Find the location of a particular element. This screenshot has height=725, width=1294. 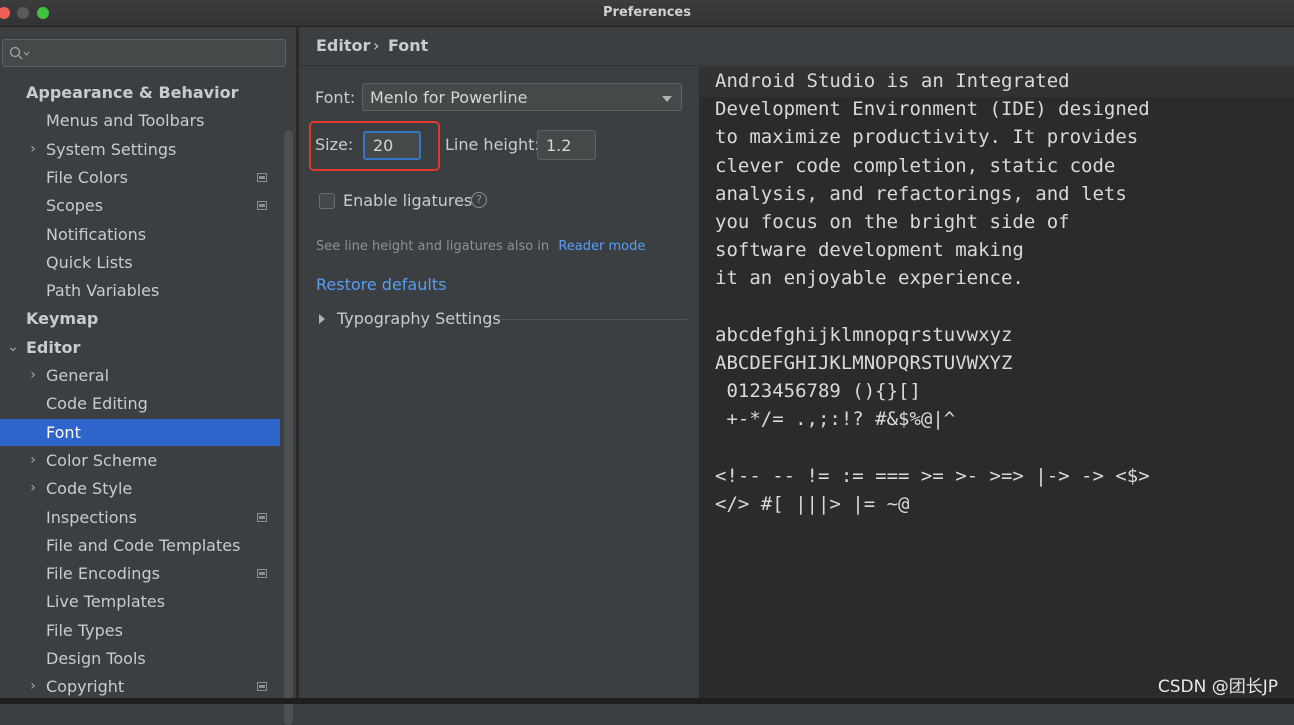

sidebar-item-scopes: Scopes is located at coordinates (140, 205).